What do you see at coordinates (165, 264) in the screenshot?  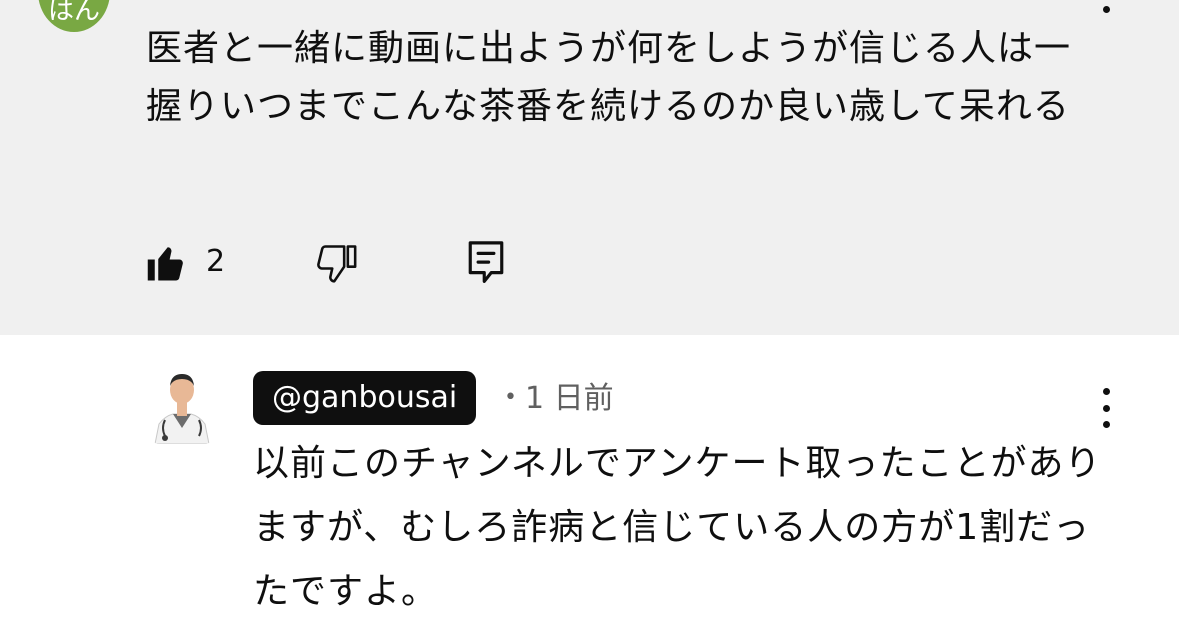 I see `thumb-up-filled-icon` at bounding box center [165, 264].